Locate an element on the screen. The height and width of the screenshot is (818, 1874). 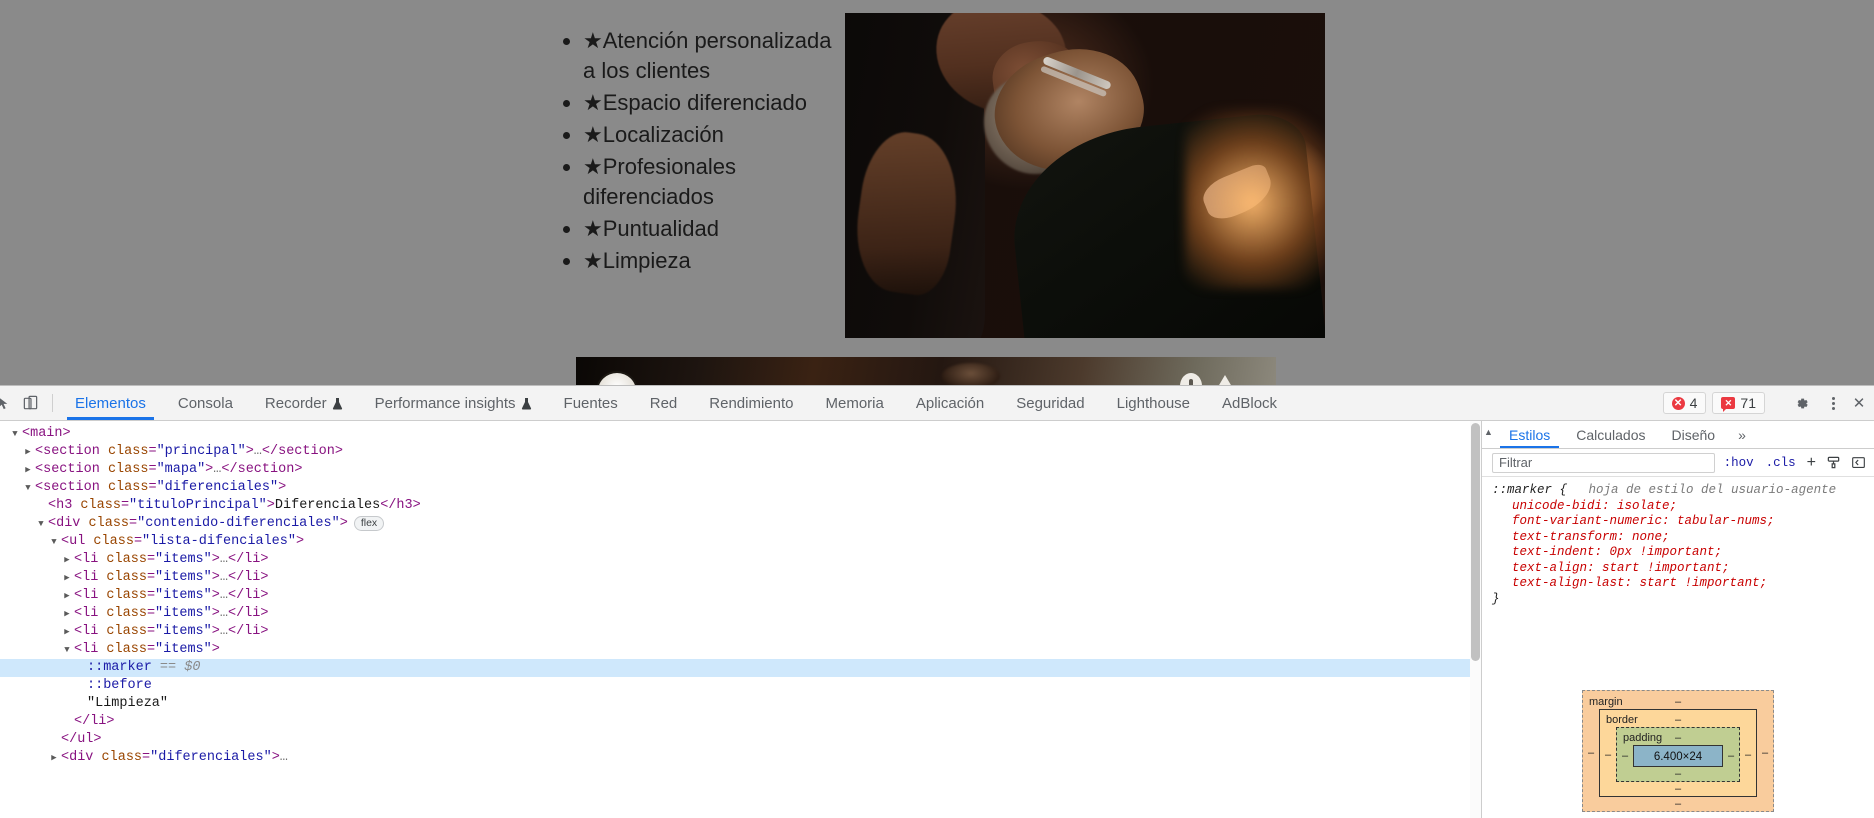
margin-left-value: – is located at coordinates (1591, 753).